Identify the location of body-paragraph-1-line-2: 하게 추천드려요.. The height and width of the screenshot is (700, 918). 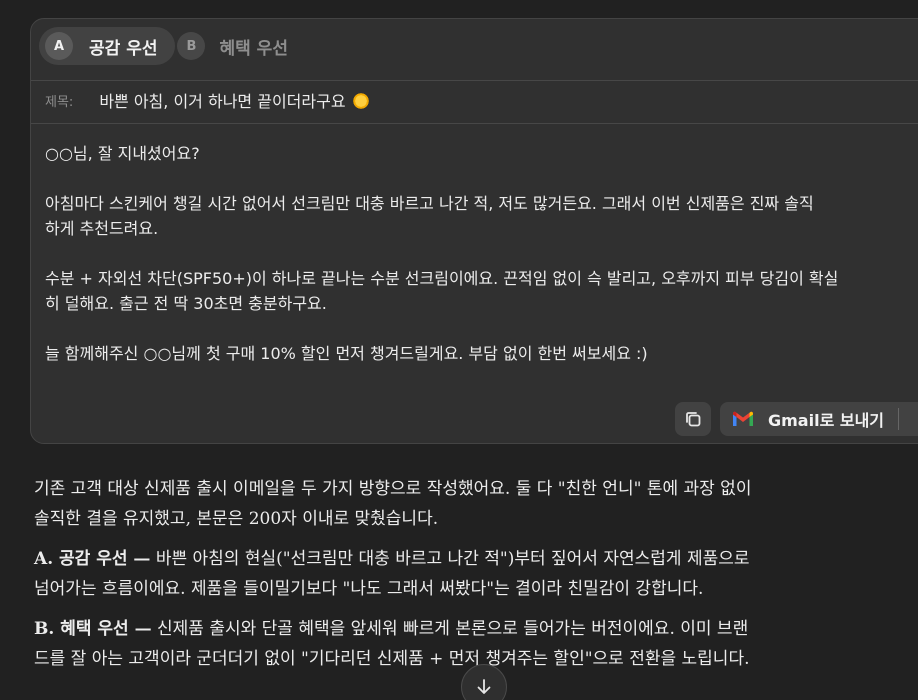
(102, 228).